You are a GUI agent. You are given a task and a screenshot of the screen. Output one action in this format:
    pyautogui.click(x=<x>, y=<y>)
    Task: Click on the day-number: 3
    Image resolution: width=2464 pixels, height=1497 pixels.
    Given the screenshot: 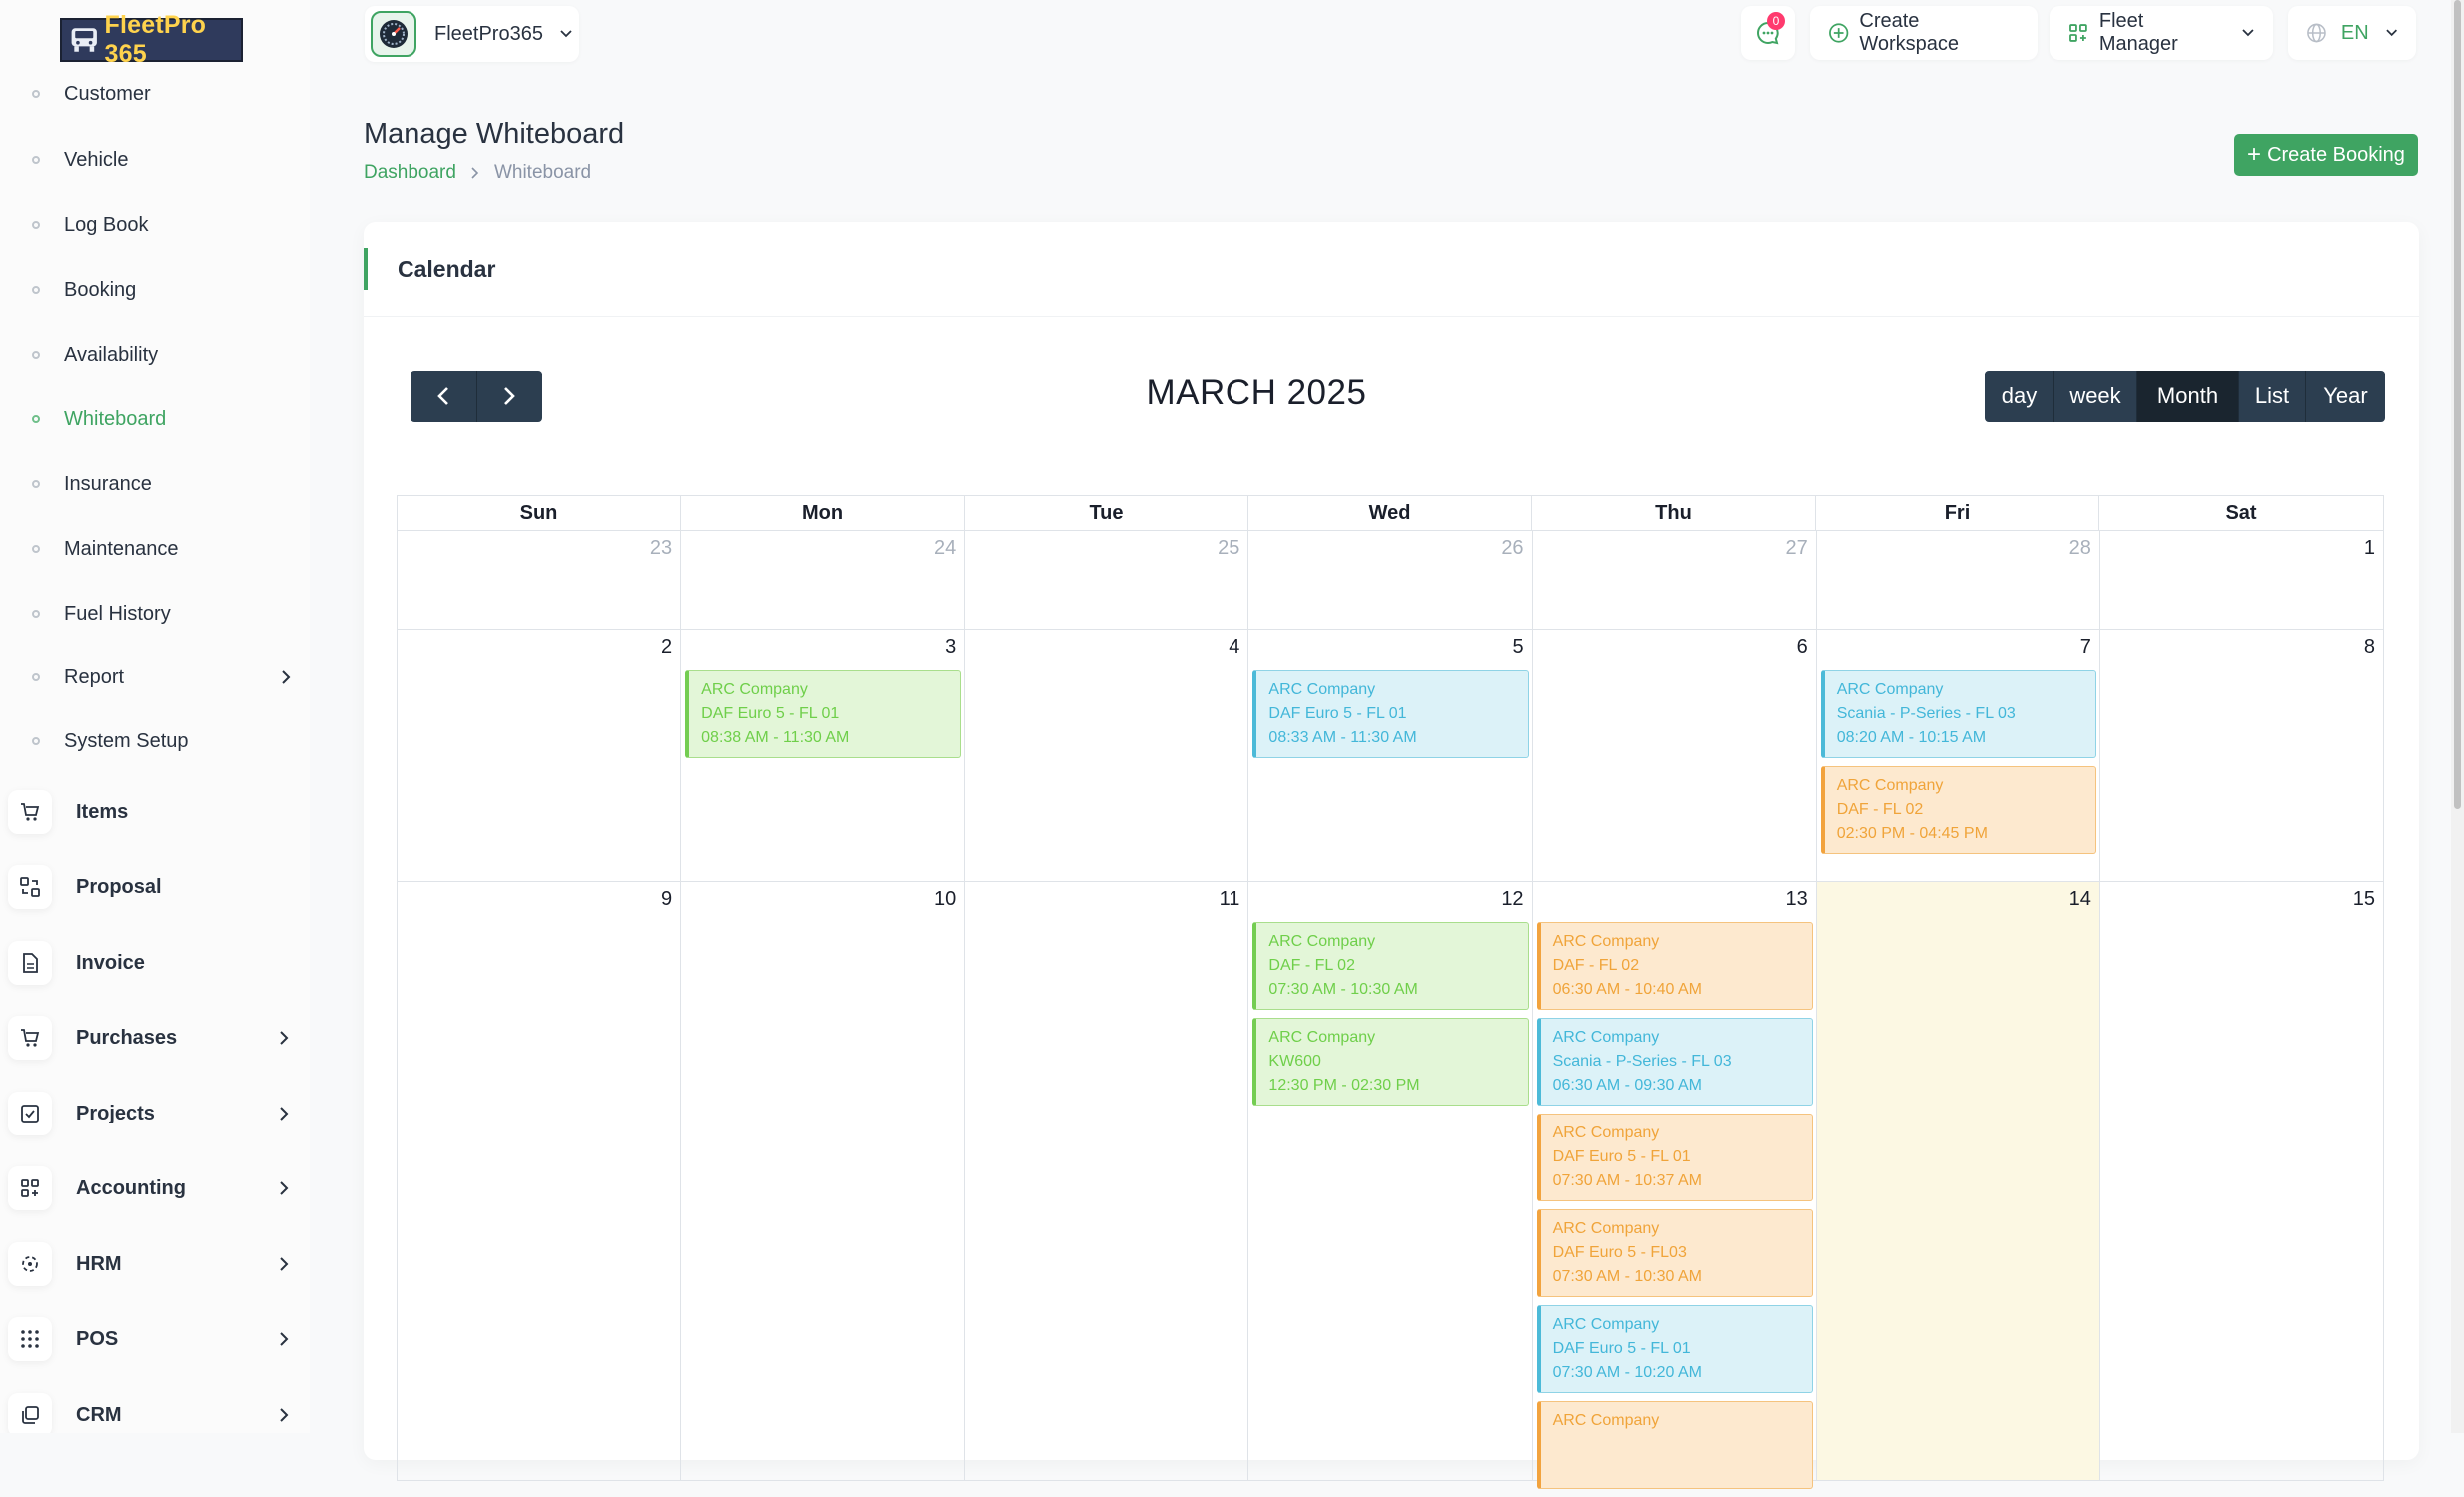 What is the action you would take?
    pyautogui.click(x=951, y=647)
    